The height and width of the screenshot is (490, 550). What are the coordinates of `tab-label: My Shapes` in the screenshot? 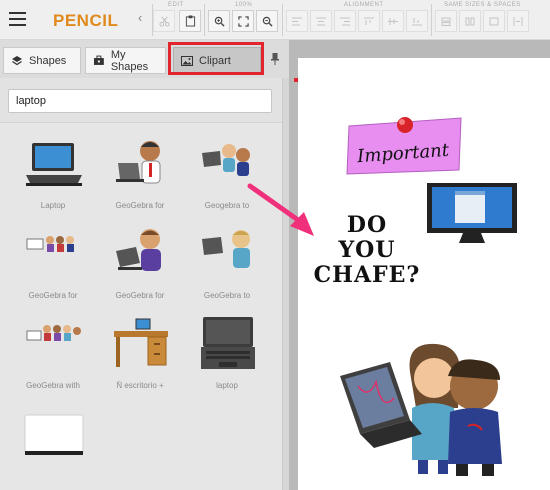 It's located at (129, 60).